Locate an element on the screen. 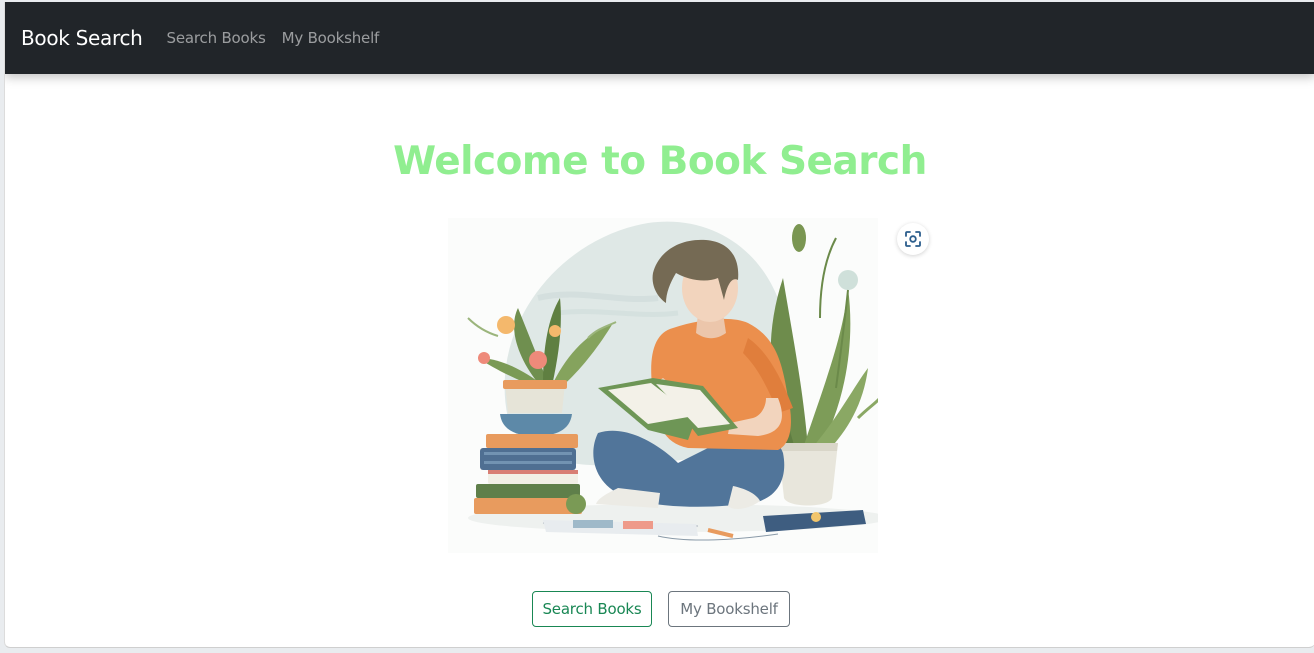  search-books-button: Search Books is located at coordinates (592, 609).